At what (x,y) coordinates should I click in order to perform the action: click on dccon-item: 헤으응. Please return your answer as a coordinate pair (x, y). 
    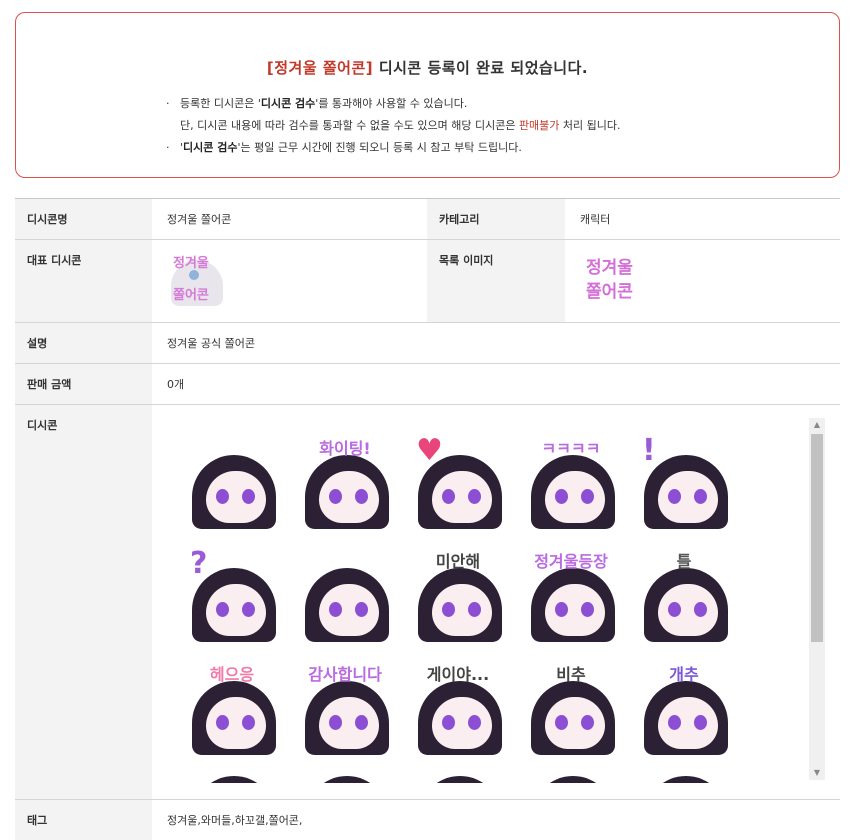
    Looking at the image, I should click on (232, 707).